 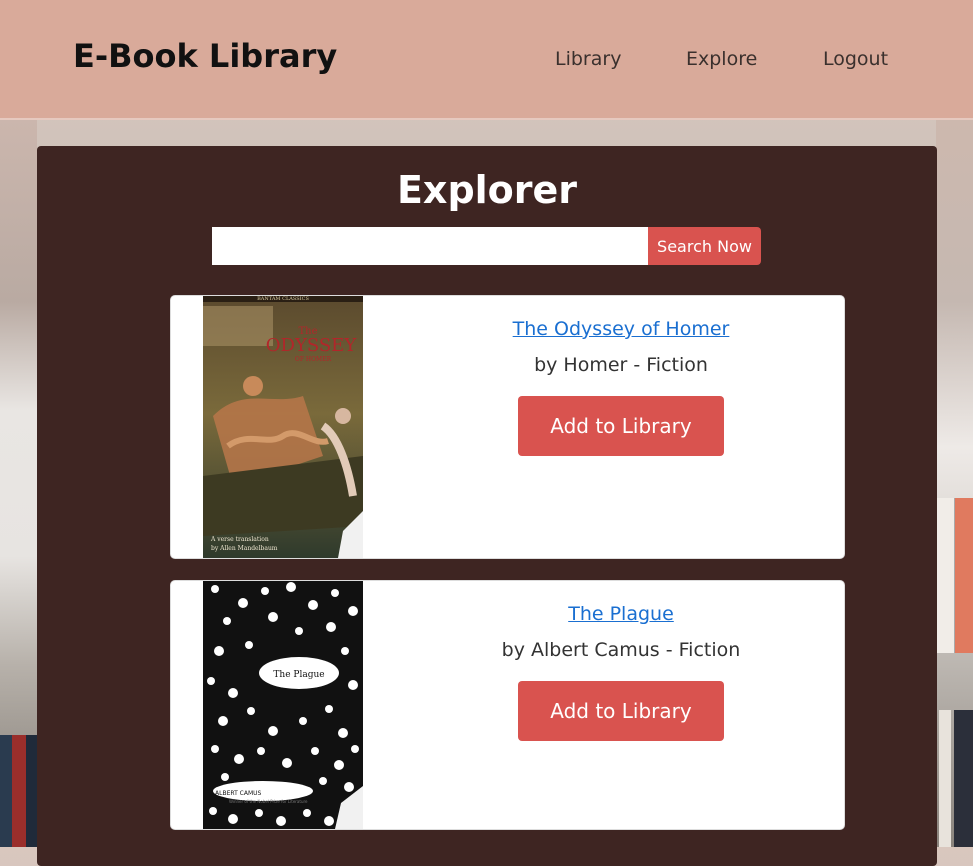 What do you see at coordinates (855, 59) in the screenshot?
I see `nav-logout-link: Logout` at bounding box center [855, 59].